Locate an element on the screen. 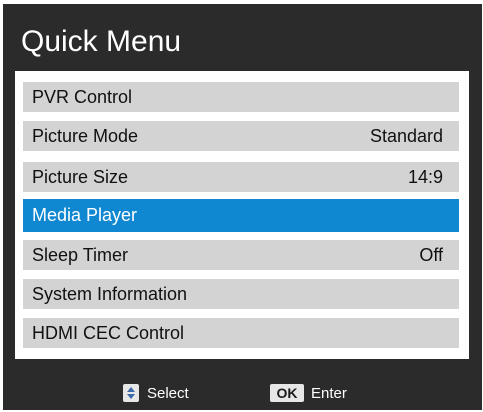 This screenshot has height=412, width=483. ok-key-icon: OK is located at coordinates (287, 393).